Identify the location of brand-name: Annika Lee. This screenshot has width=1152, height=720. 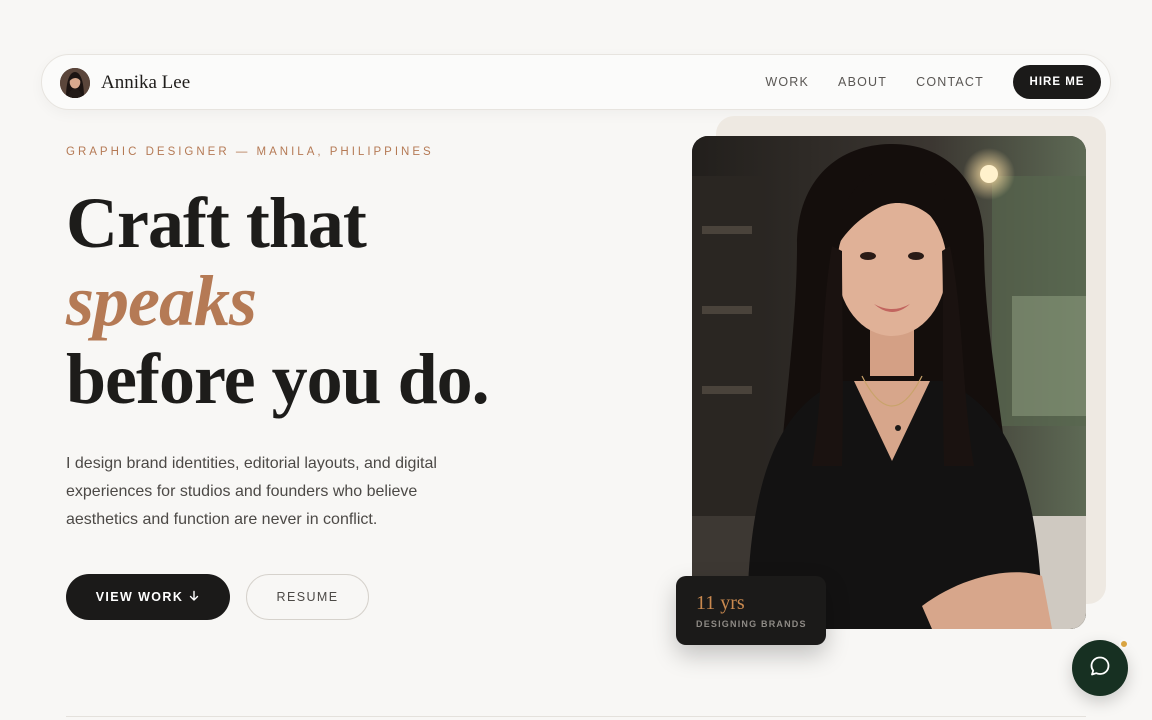
(146, 82).